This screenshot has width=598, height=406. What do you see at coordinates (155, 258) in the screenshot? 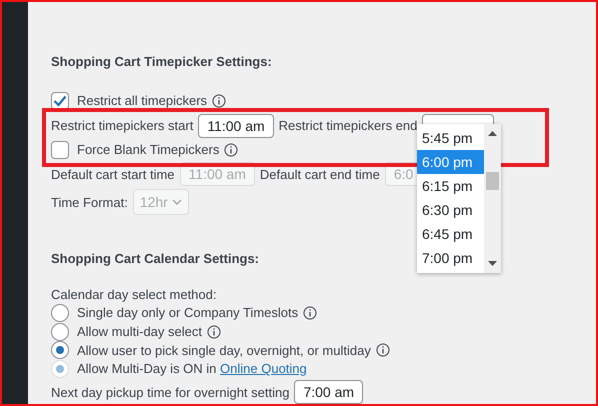
I see `section-heading: Shopping Cart Calendar Settings:` at bounding box center [155, 258].